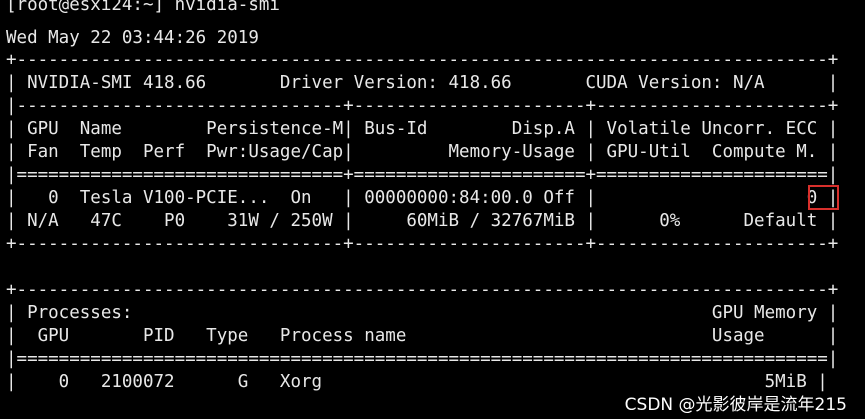 Image resolution: width=865 pixels, height=419 pixels. What do you see at coordinates (735, 405) in the screenshot?
I see `watermark-text: CSDN @光影彼岸是流年215` at bounding box center [735, 405].